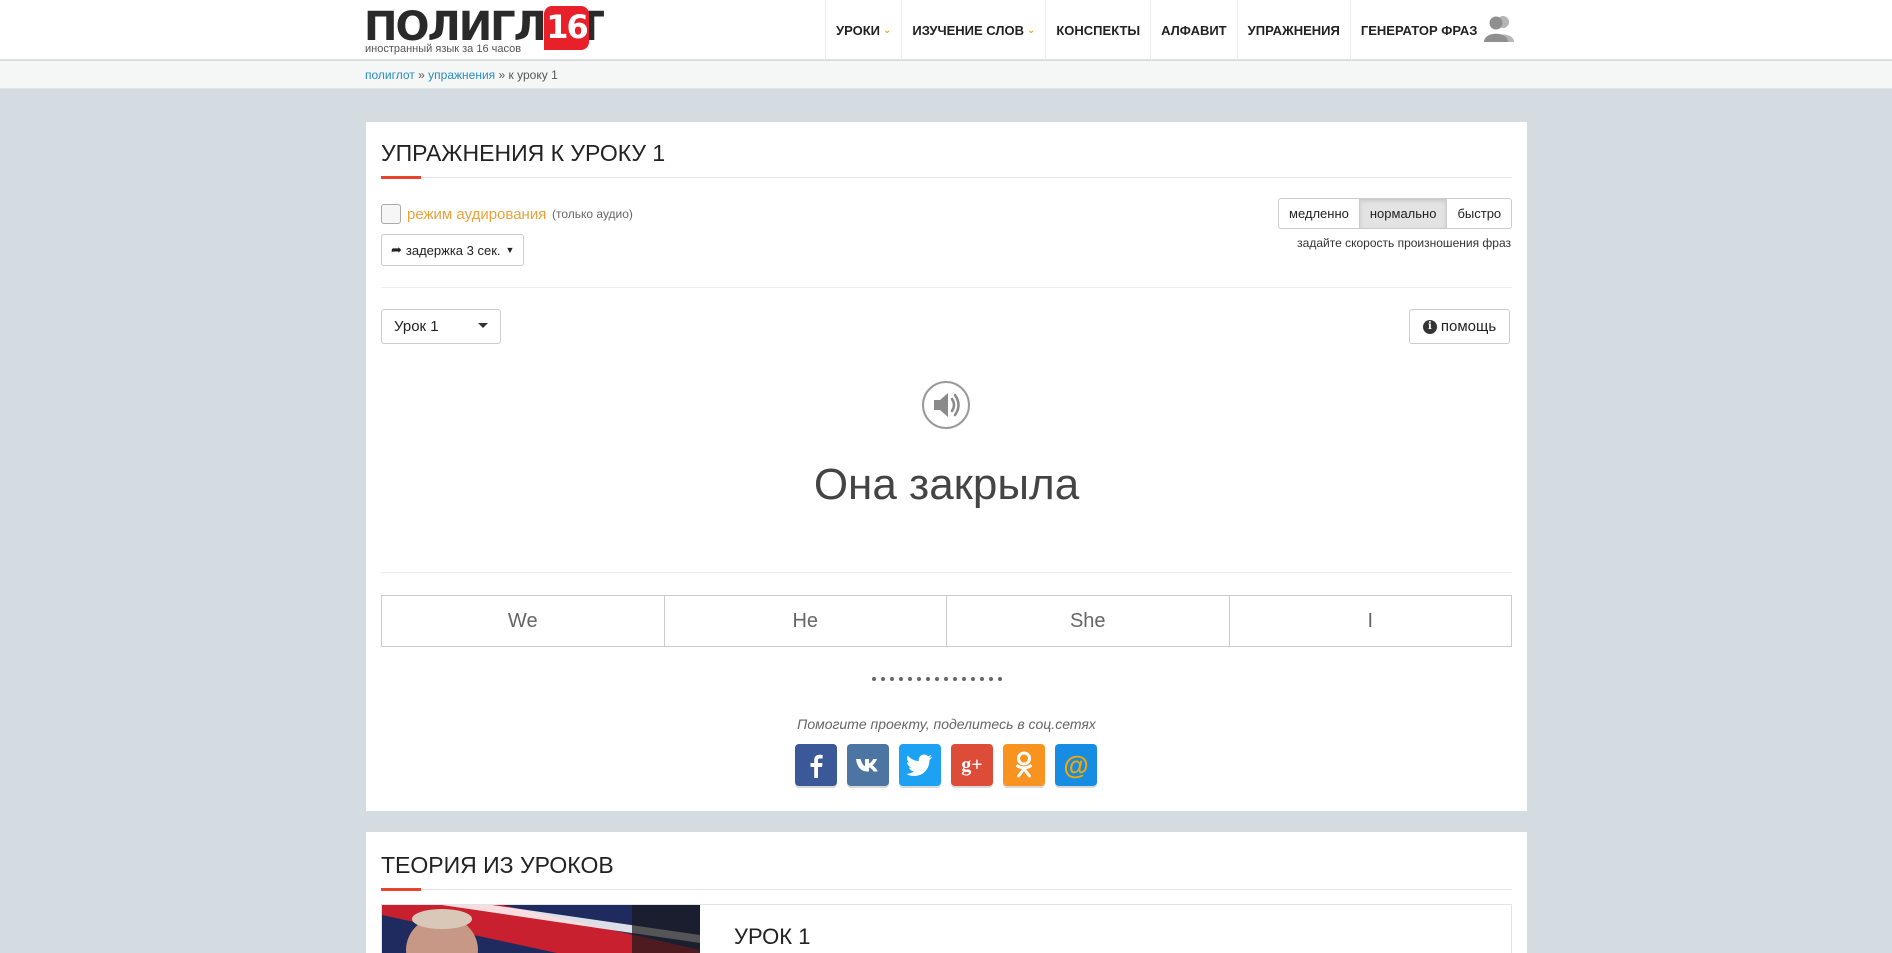 This screenshot has width=1892, height=953. I want to click on nav-item-notes: КОНСПЕКТЫ, so click(1097, 30).